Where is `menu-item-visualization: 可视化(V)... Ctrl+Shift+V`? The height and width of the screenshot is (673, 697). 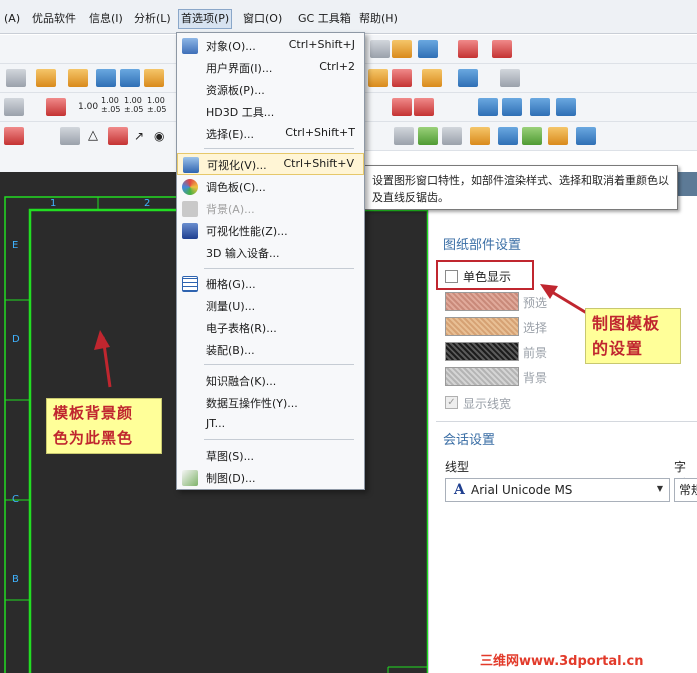 menu-item-visualization: 可视化(V)... Ctrl+Shift+V is located at coordinates (270, 164).